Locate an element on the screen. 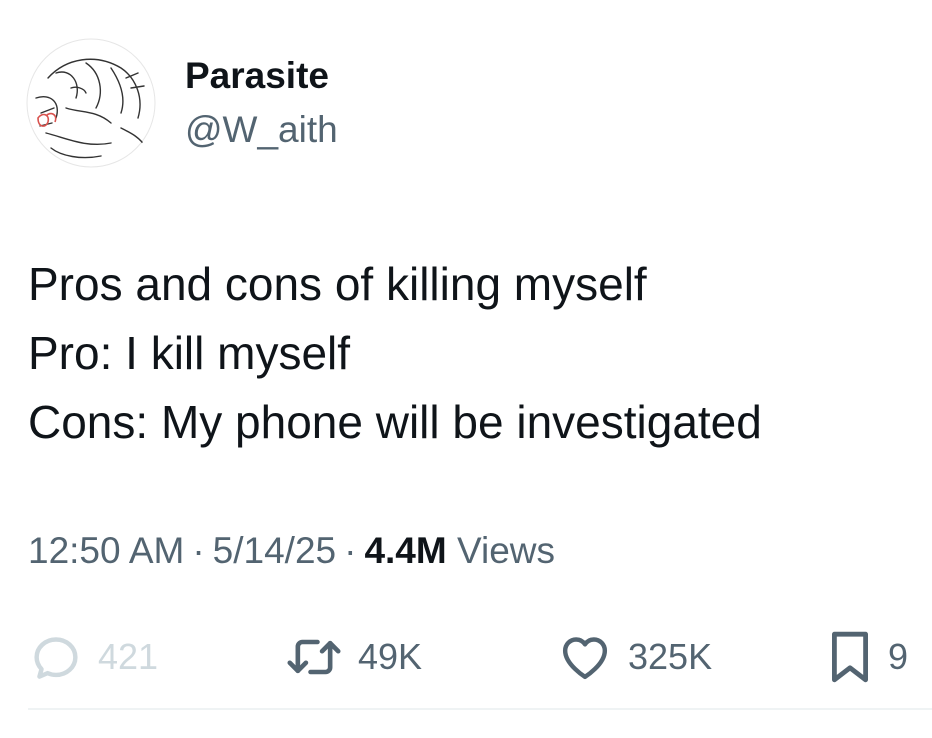 Image resolution: width=932 pixels, height=738 pixels. bookmark-button: 9 is located at coordinates (867, 657).